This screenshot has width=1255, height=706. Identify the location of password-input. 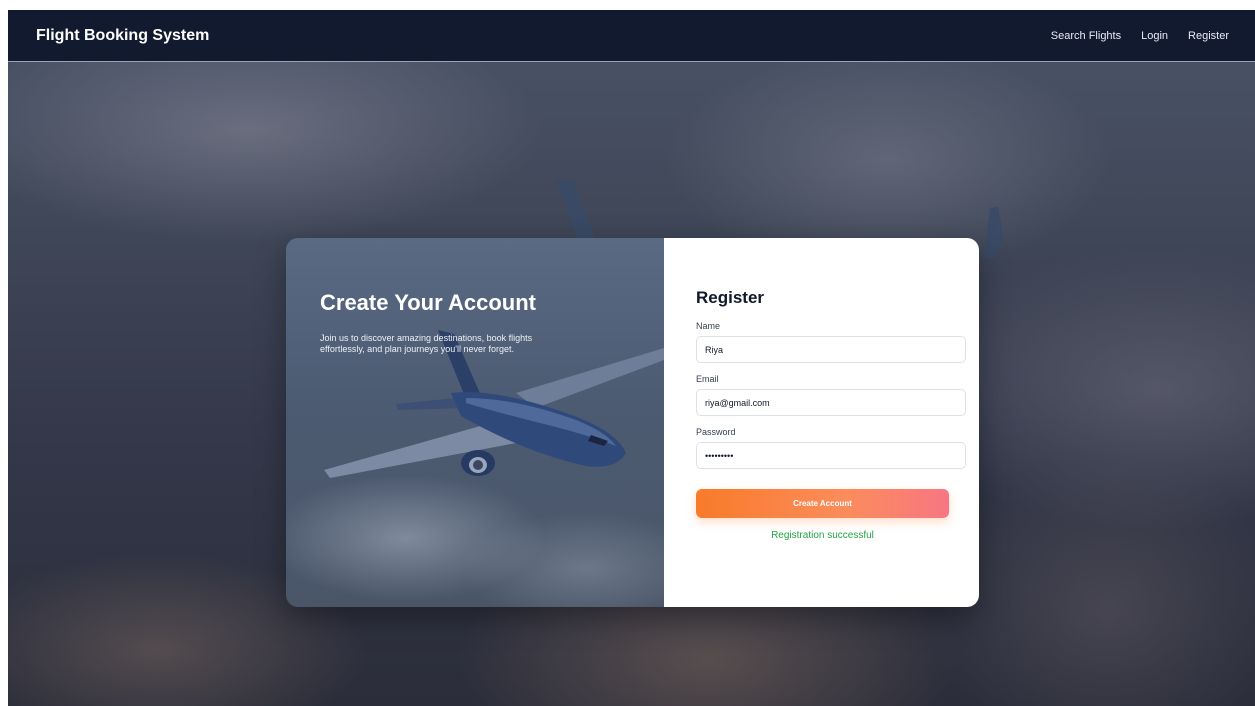
(831, 455).